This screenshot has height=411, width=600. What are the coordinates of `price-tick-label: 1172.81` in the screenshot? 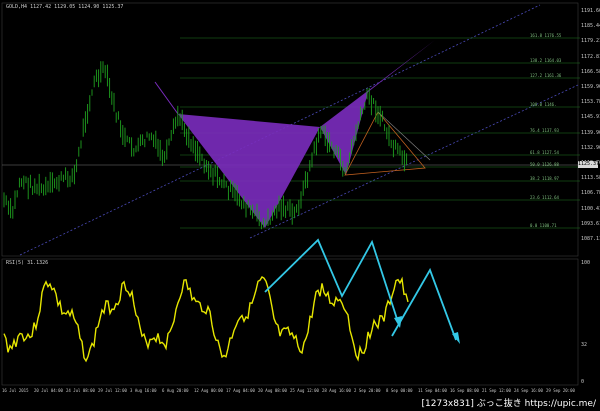 It's located at (590, 56).